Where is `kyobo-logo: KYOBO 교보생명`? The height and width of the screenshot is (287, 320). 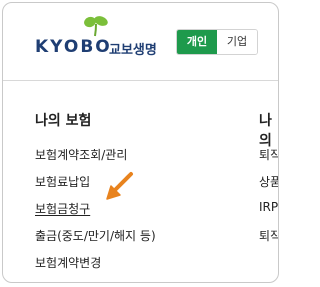
kyobo-logo: KYOBO 교보생명 is located at coordinates (102, 40).